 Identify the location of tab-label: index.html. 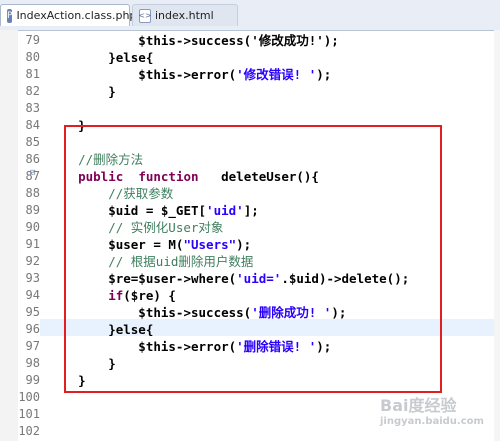
(184, 15).